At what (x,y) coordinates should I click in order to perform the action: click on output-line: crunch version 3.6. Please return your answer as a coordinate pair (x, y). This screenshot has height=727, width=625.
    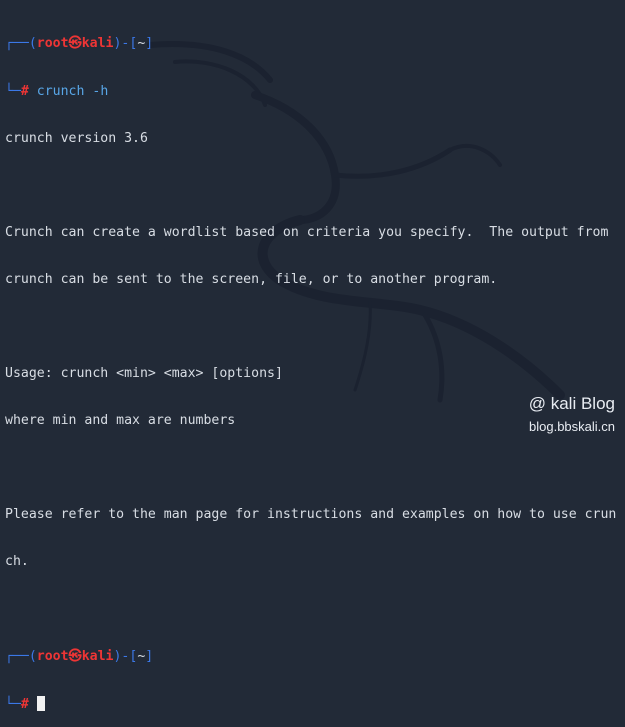
    Looking at the image, I should click on (76, 138).